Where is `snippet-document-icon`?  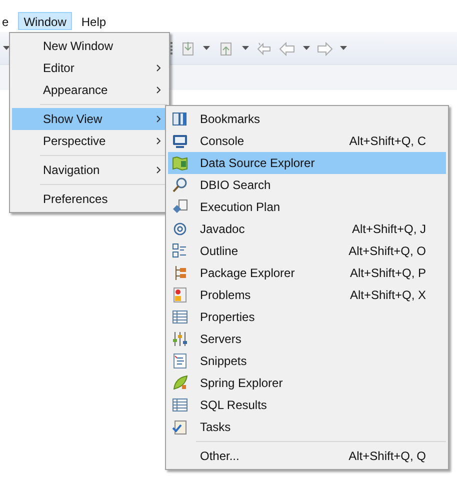 snippet-document-icon is located at coordinates (180, 361).